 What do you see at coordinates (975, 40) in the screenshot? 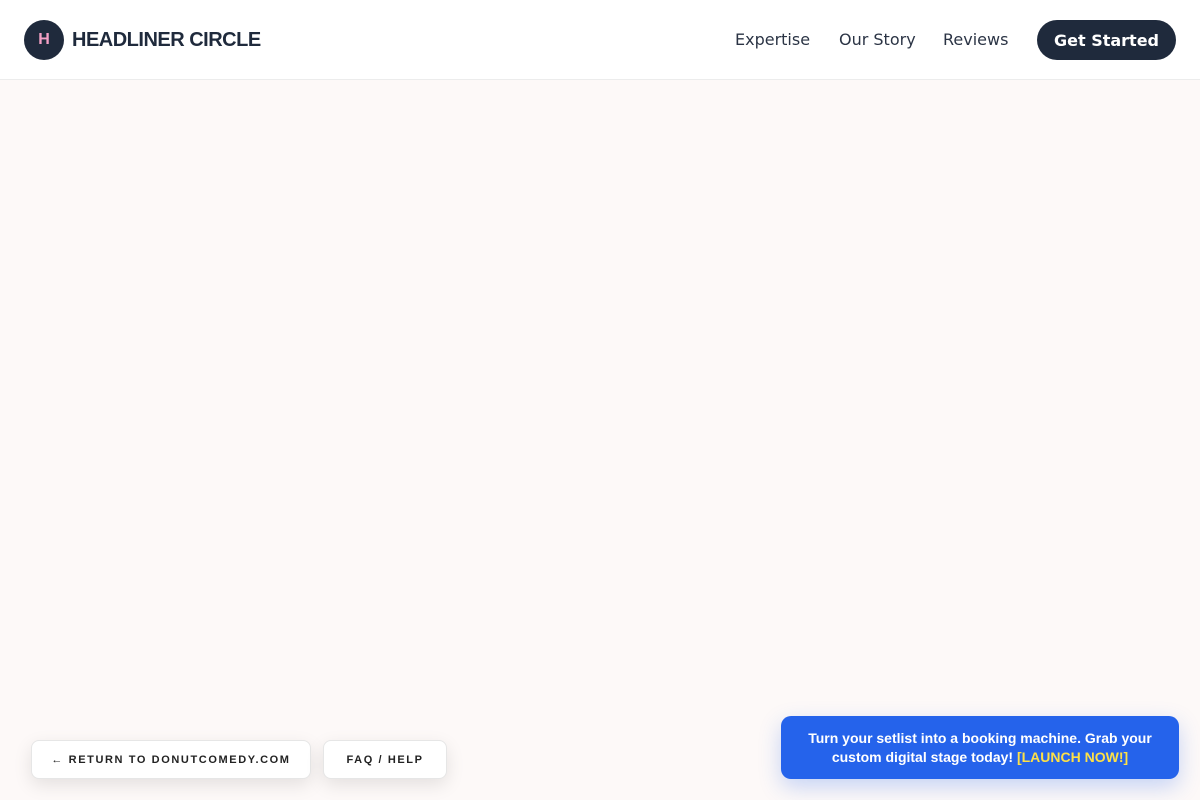
I see `nav-link-reviews: Reviews` at bounding box center [975, 40].